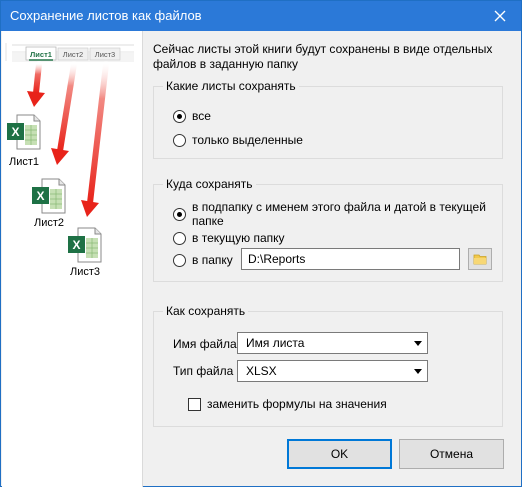 Image resolution: width=522 pixels, height=490 pixels. Describe the element at coordinates (275, 343) in the screenshot. I see `filename-value: Имя листа` at that location.